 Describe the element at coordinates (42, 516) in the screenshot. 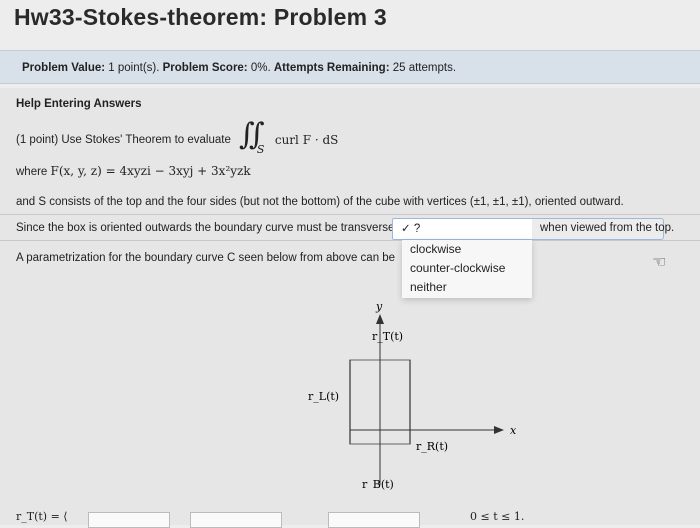

I see `r-top-definition-label: r_T(t) = ⟨` at that location.